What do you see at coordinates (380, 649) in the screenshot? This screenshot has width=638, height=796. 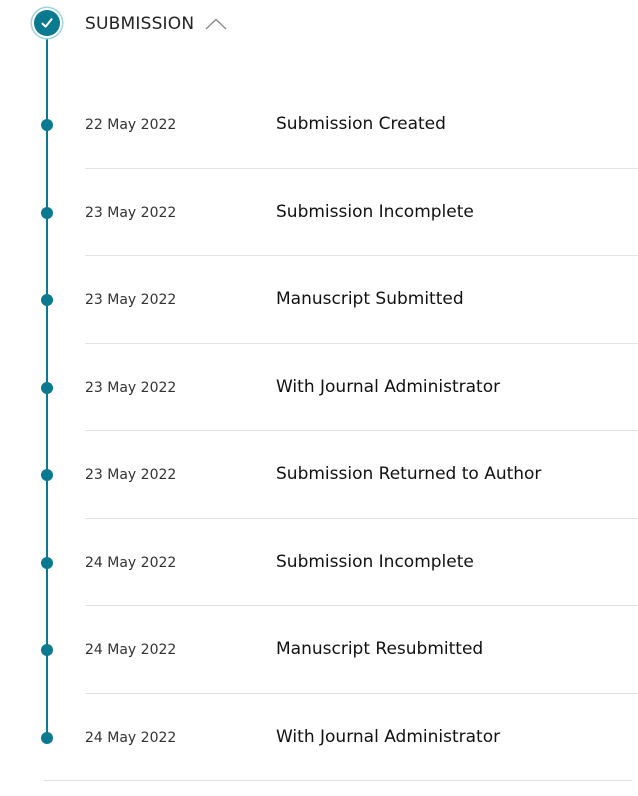 I see `event-status: Manuscript Resubmitted` at bounding box center [380, 649].